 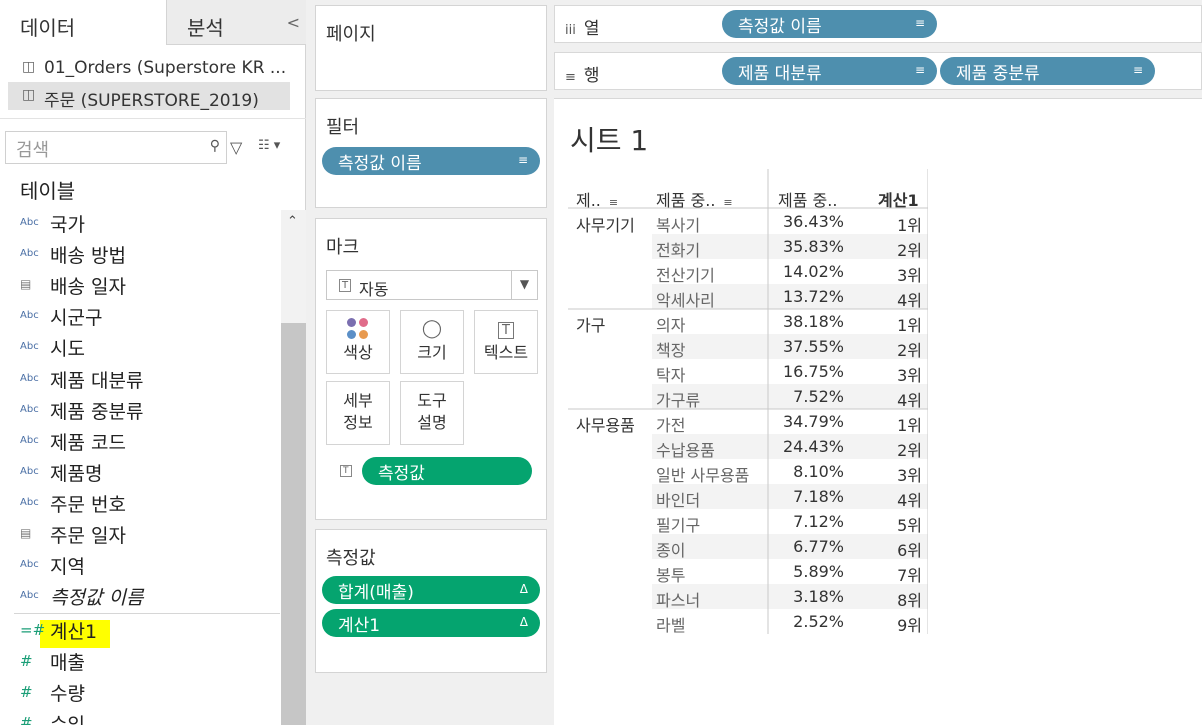 What do you see at coordinates (150, 535) in the screenshot?
I see `field-item: ▤ 주문 일자` at bounding box center [150, 535].